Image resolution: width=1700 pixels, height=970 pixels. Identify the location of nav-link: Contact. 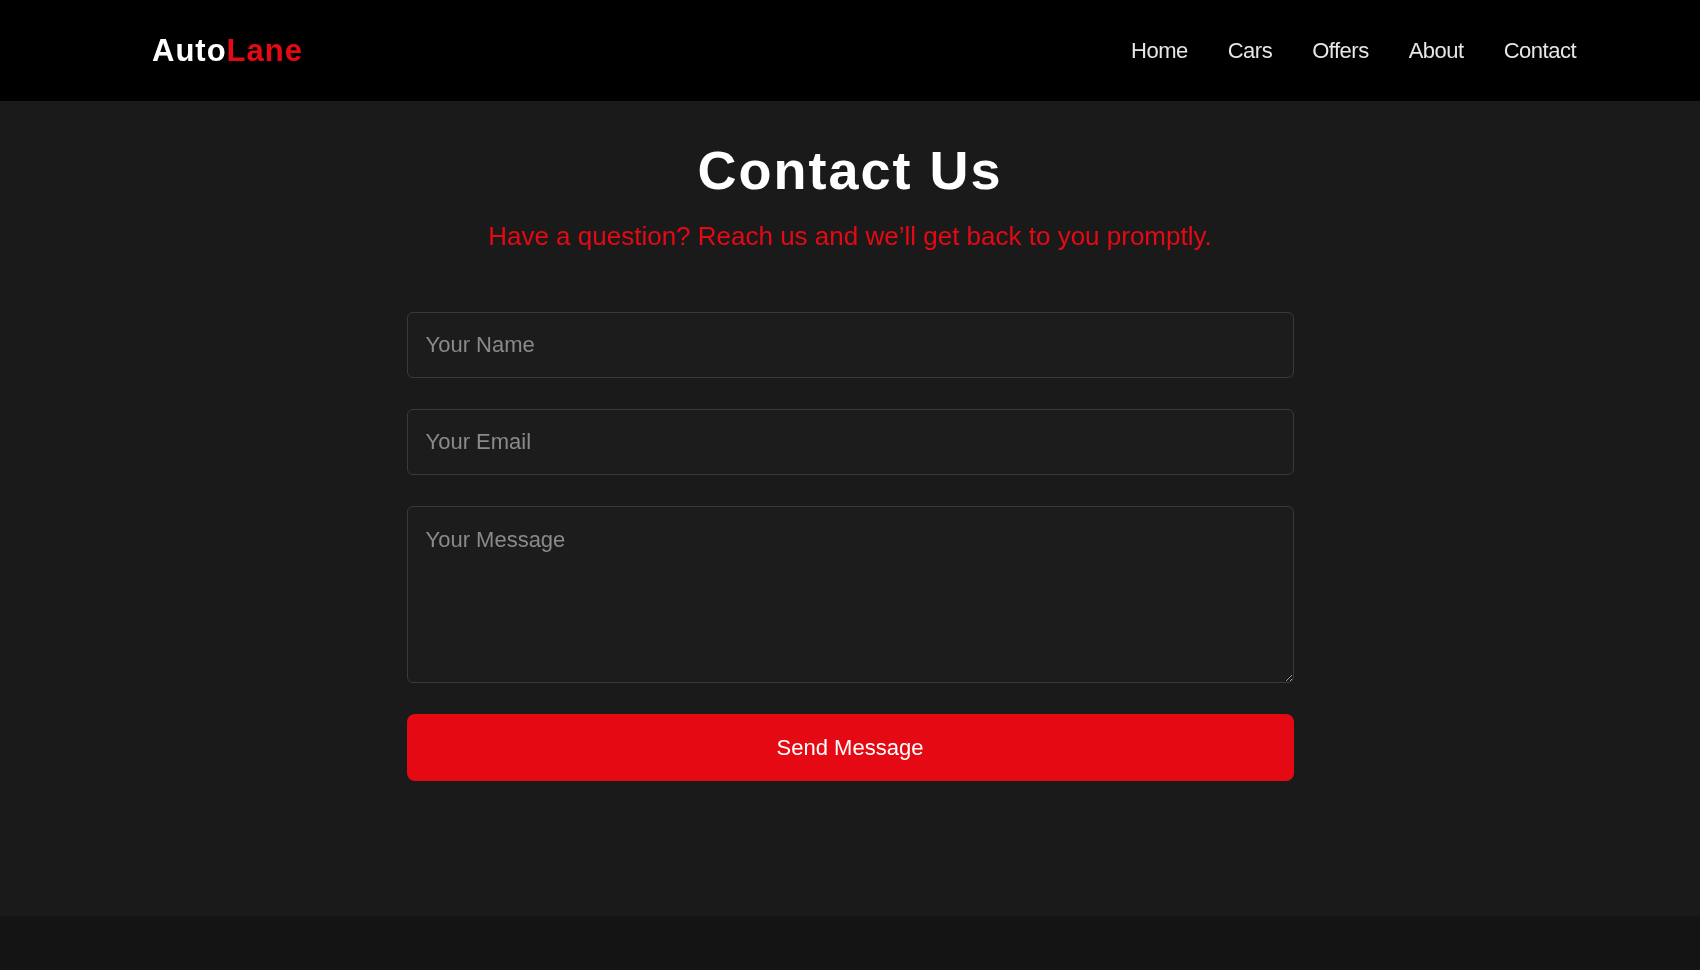
(1539, 50).